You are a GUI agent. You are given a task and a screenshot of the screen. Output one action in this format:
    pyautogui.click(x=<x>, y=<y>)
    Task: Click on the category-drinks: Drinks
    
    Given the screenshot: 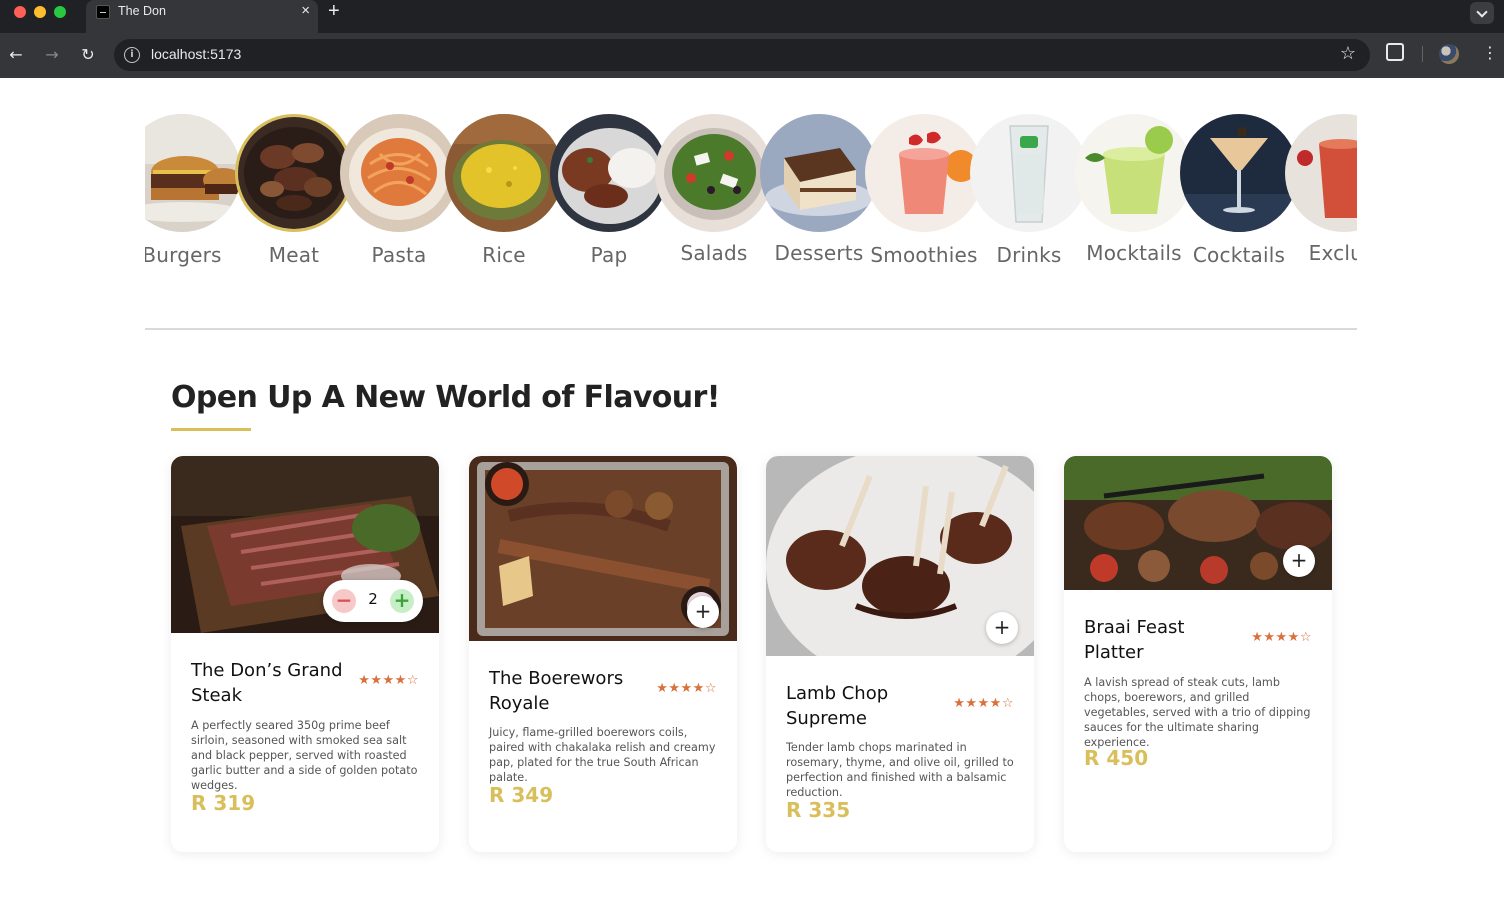 What is the action you would take?
    pyautogui.click(x=1029, y=194)
    